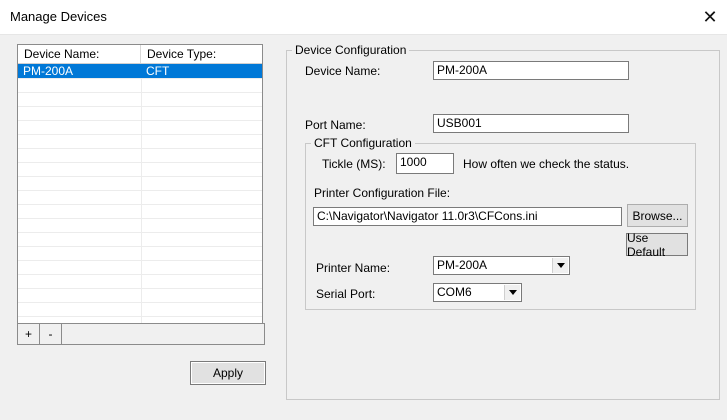 This screenshot has height=420, width=727. What do you see at coordinates (141, 334) in the screenshot?
I see `device-list-toolbar: + -` at bounding box center [141, 334].